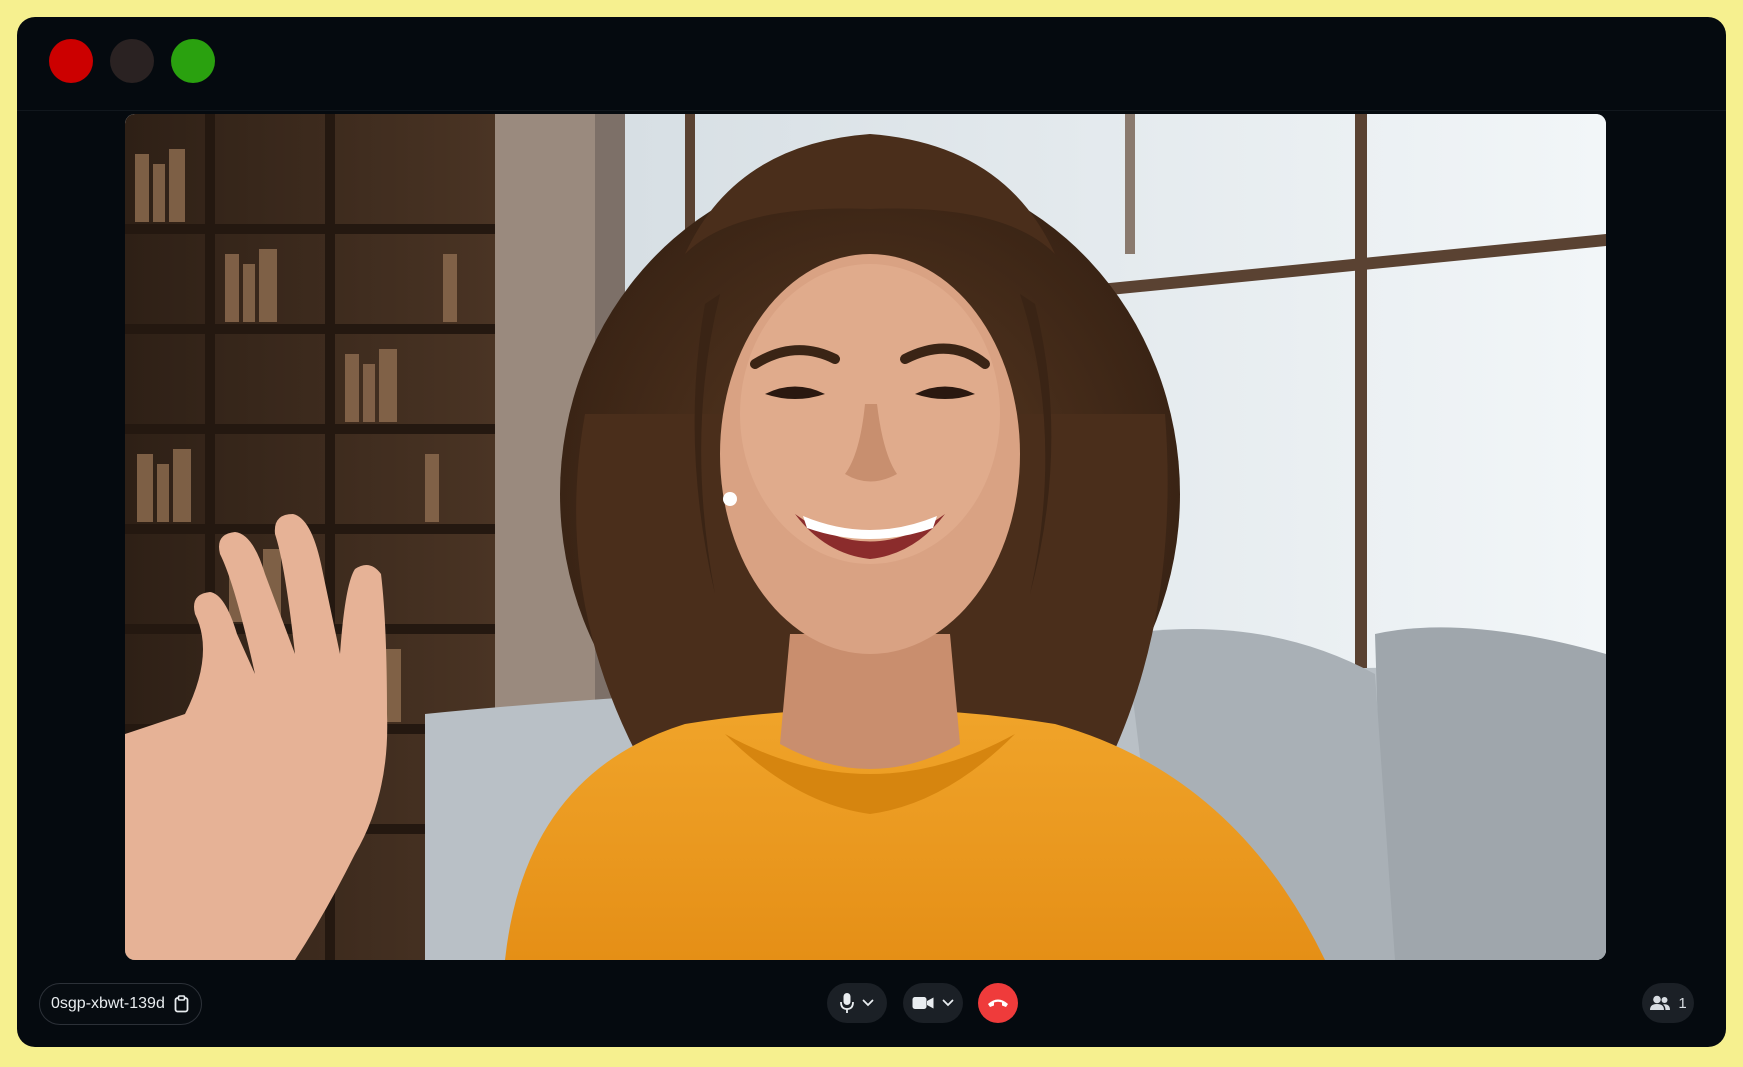 The height and width of the screenshot is (1067, 1743). I want to click on minimize-window-button, so click(132, 61).